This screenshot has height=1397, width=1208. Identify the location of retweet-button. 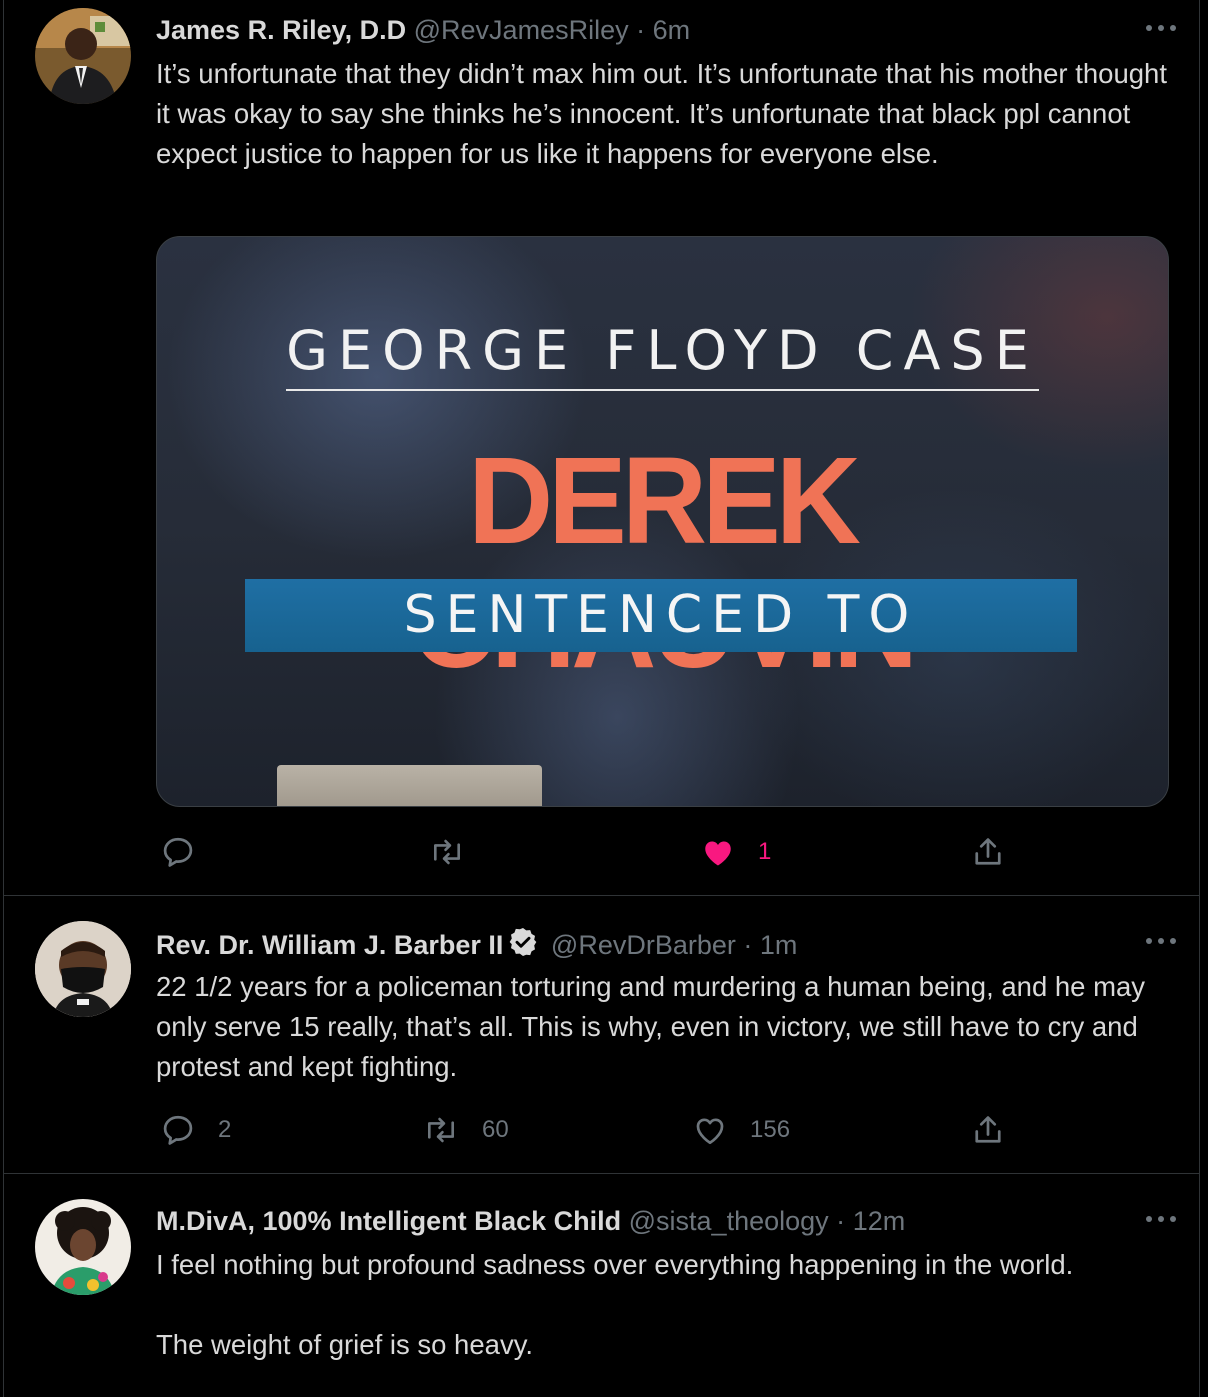
(458, 852).